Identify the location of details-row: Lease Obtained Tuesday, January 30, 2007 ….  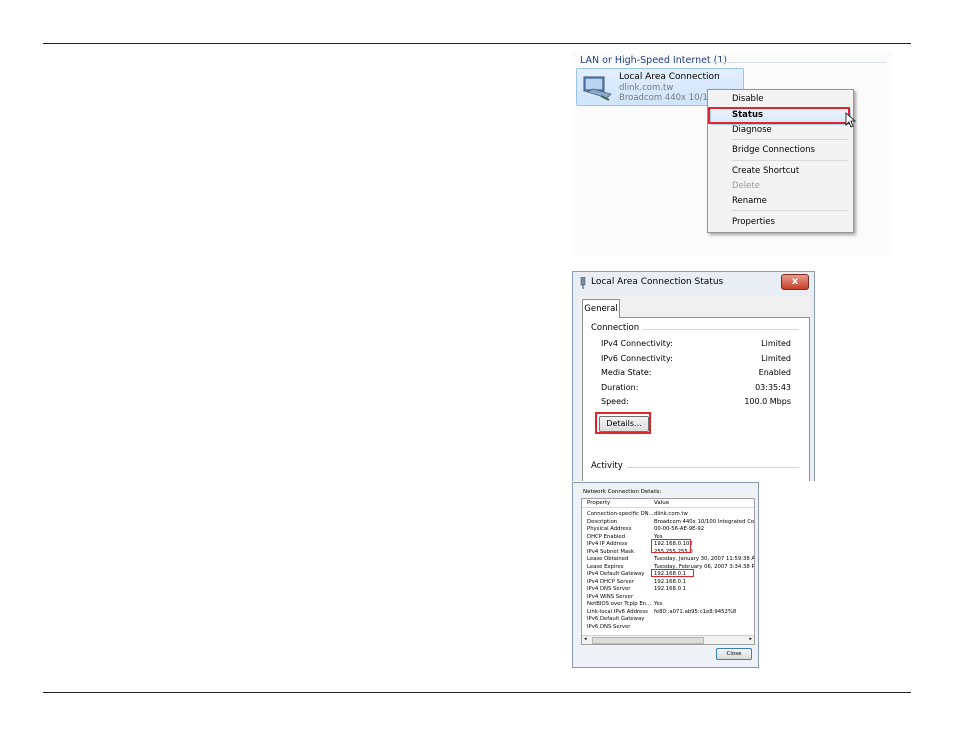
(668, 559).